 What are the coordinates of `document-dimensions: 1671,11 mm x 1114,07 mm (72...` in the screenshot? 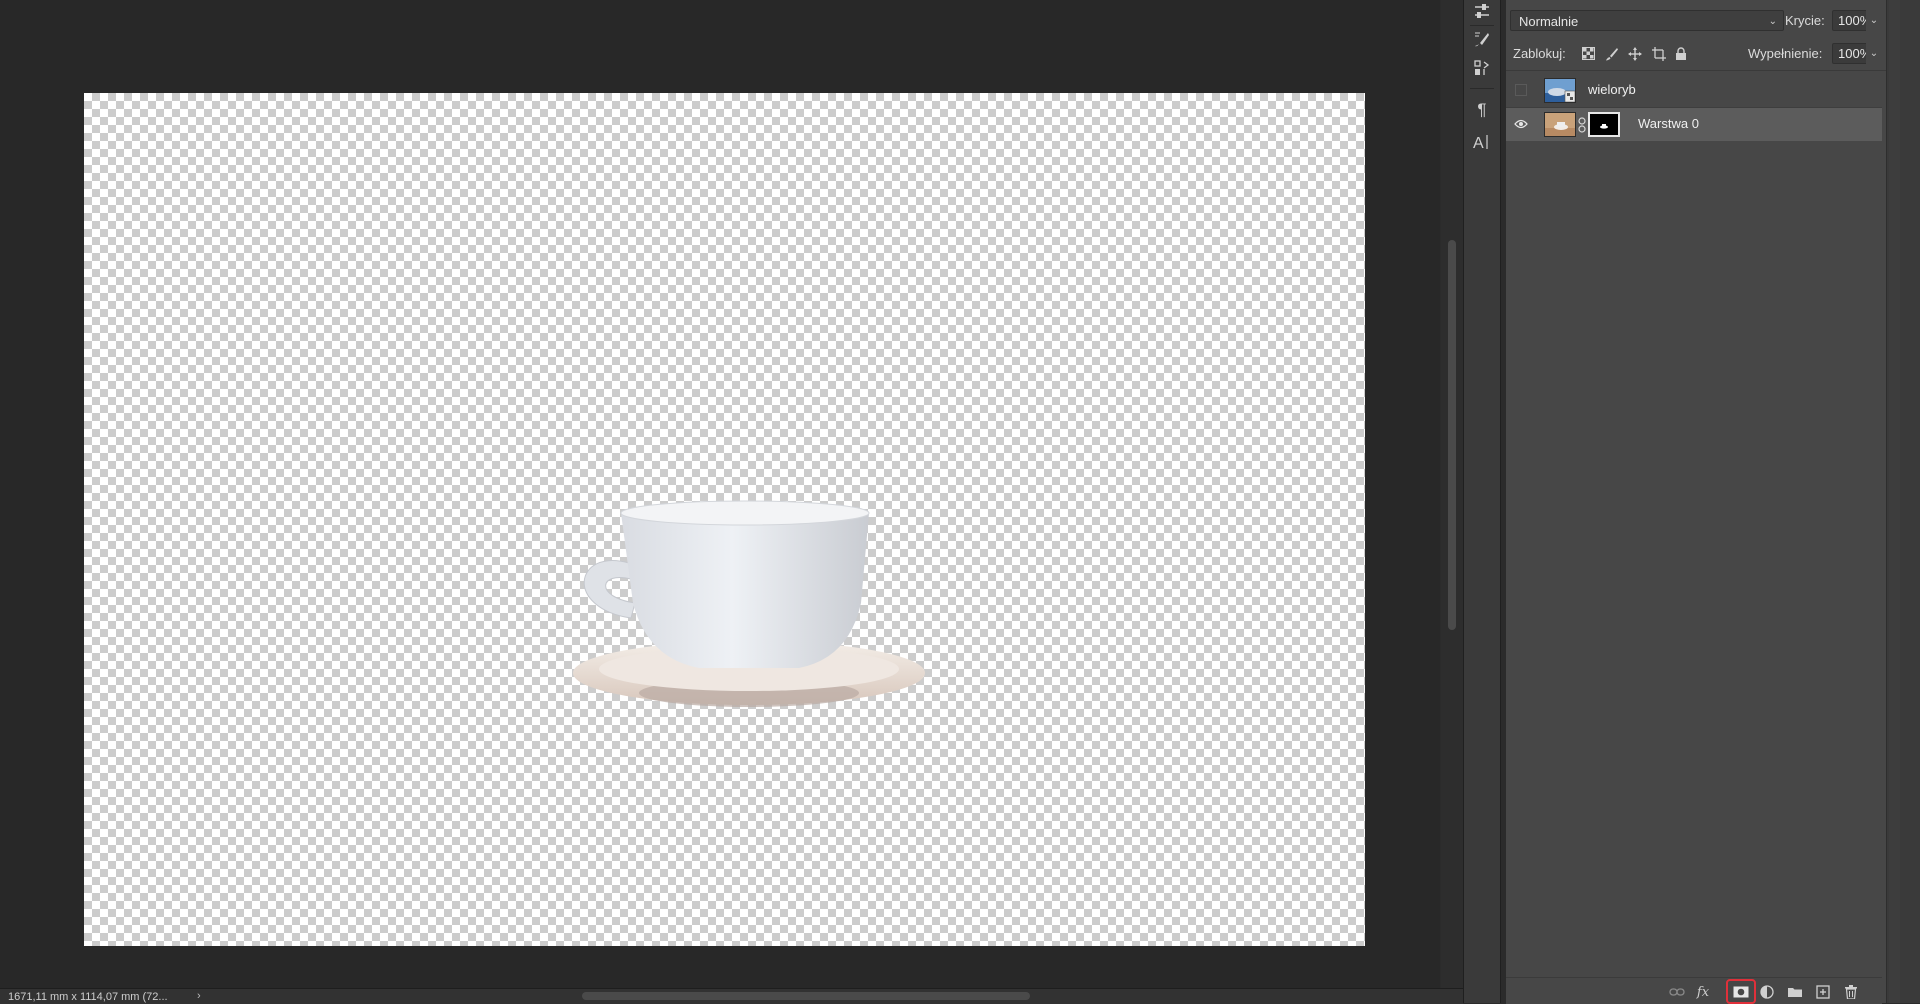 It's located at (88, 997).